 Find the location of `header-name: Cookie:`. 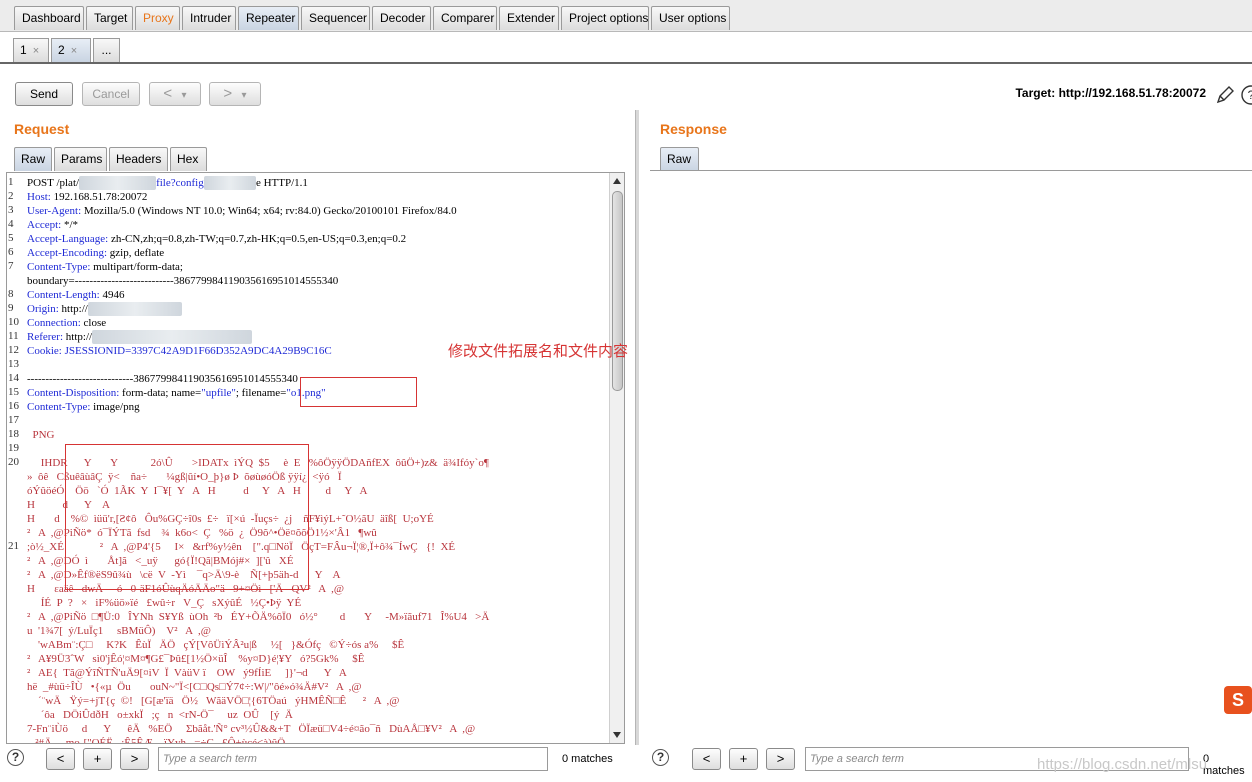

header-name: Cookie: is located at coordinates (44, 351).